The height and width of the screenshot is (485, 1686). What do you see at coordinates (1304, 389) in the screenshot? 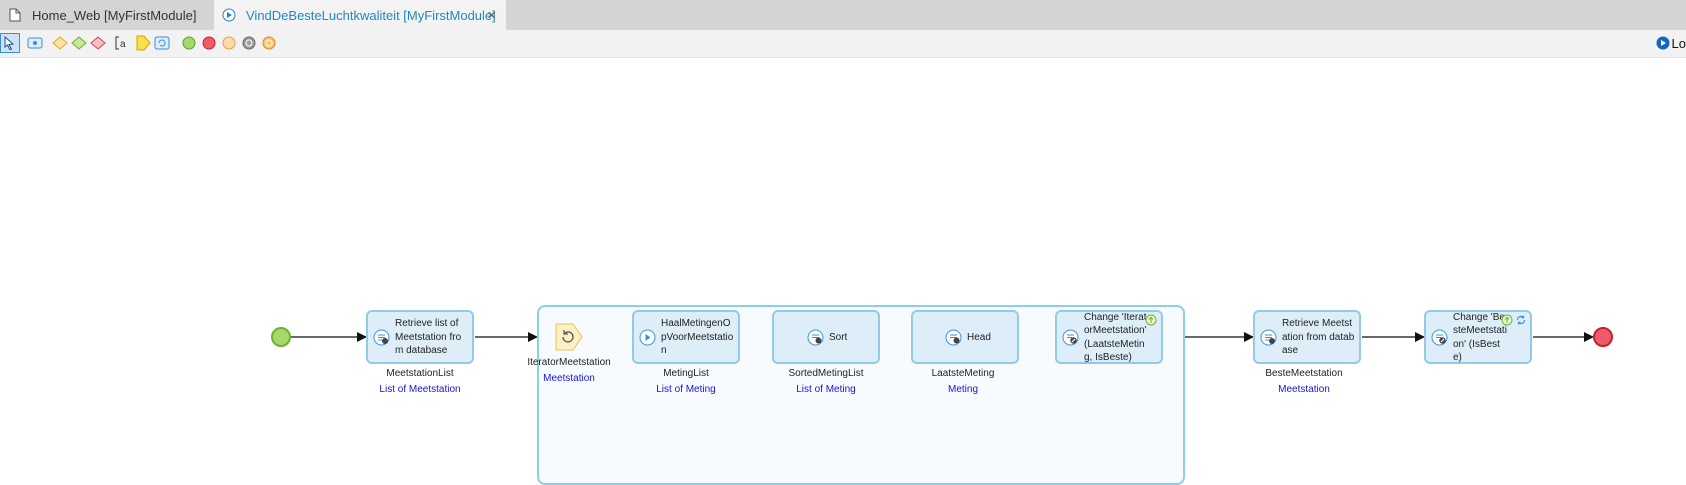
I see `output-variable-type: Meetstation` at bounding box center [1304, 389].